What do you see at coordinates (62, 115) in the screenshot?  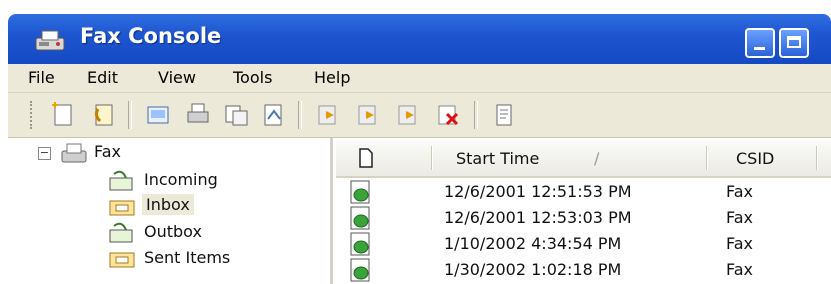 I see `new-fax-icon` at bounding box center [62, 115].